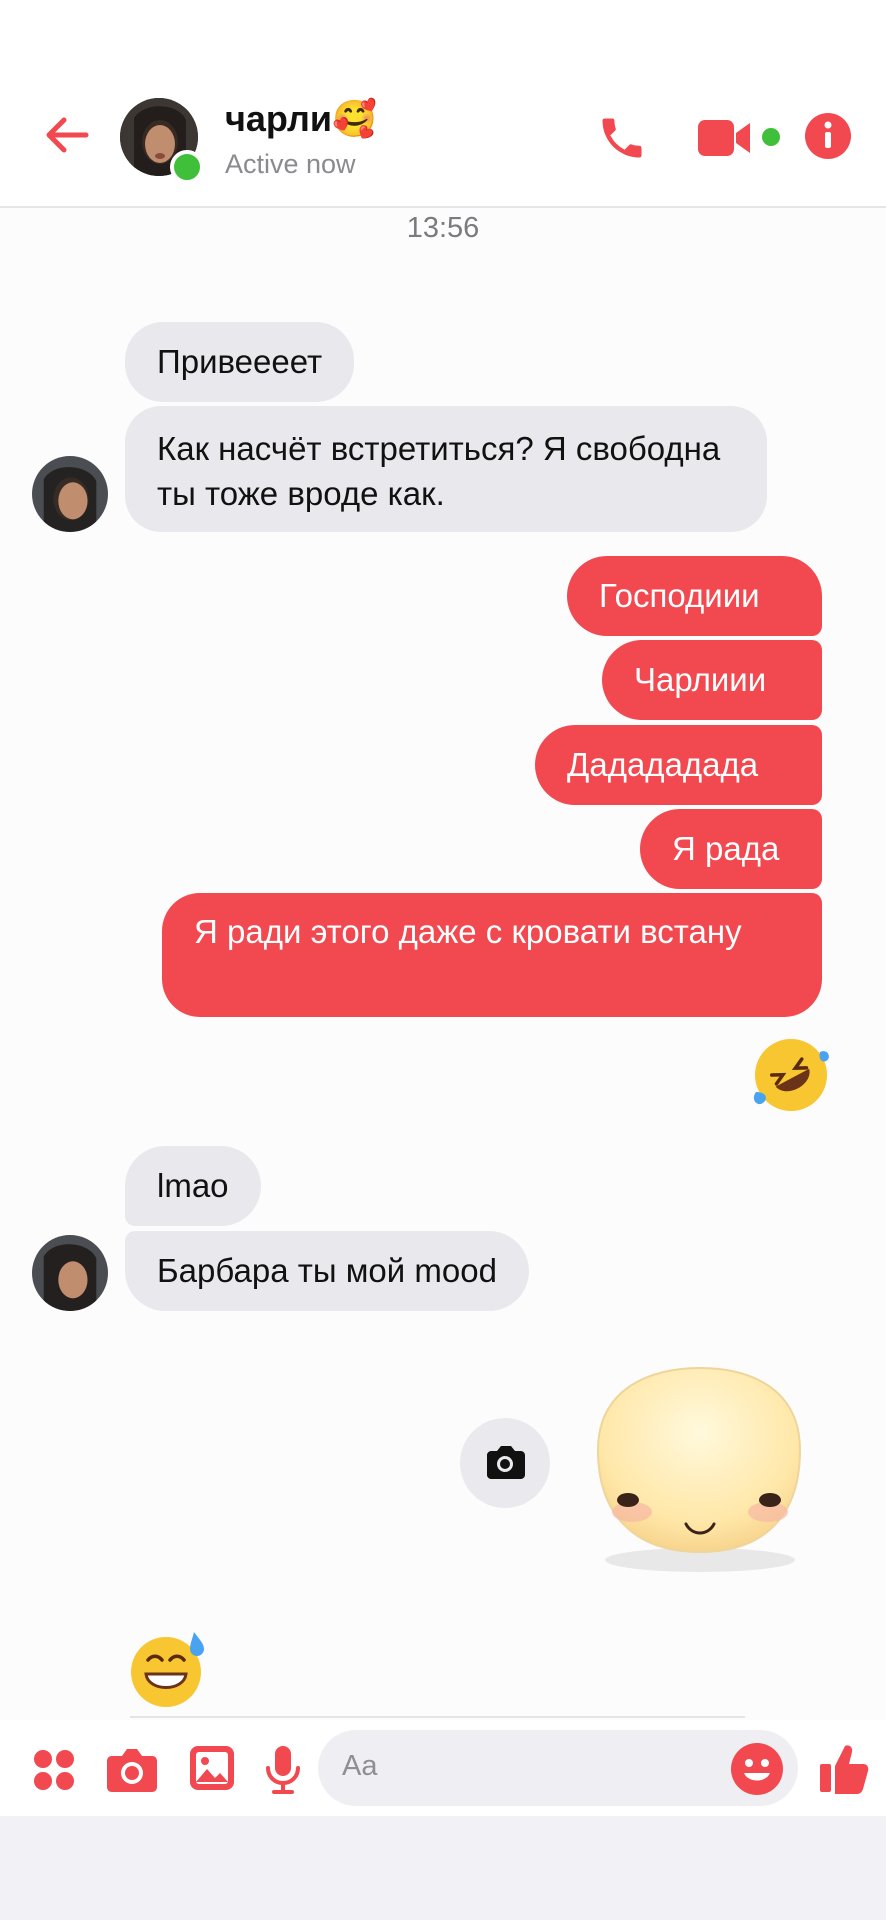 This screenshot has height=1920, width=886. What do you see at coordinates (694, 596) in the screenshot?
I see `outgoing-message: Господиии` at bounding box center [694, 596].